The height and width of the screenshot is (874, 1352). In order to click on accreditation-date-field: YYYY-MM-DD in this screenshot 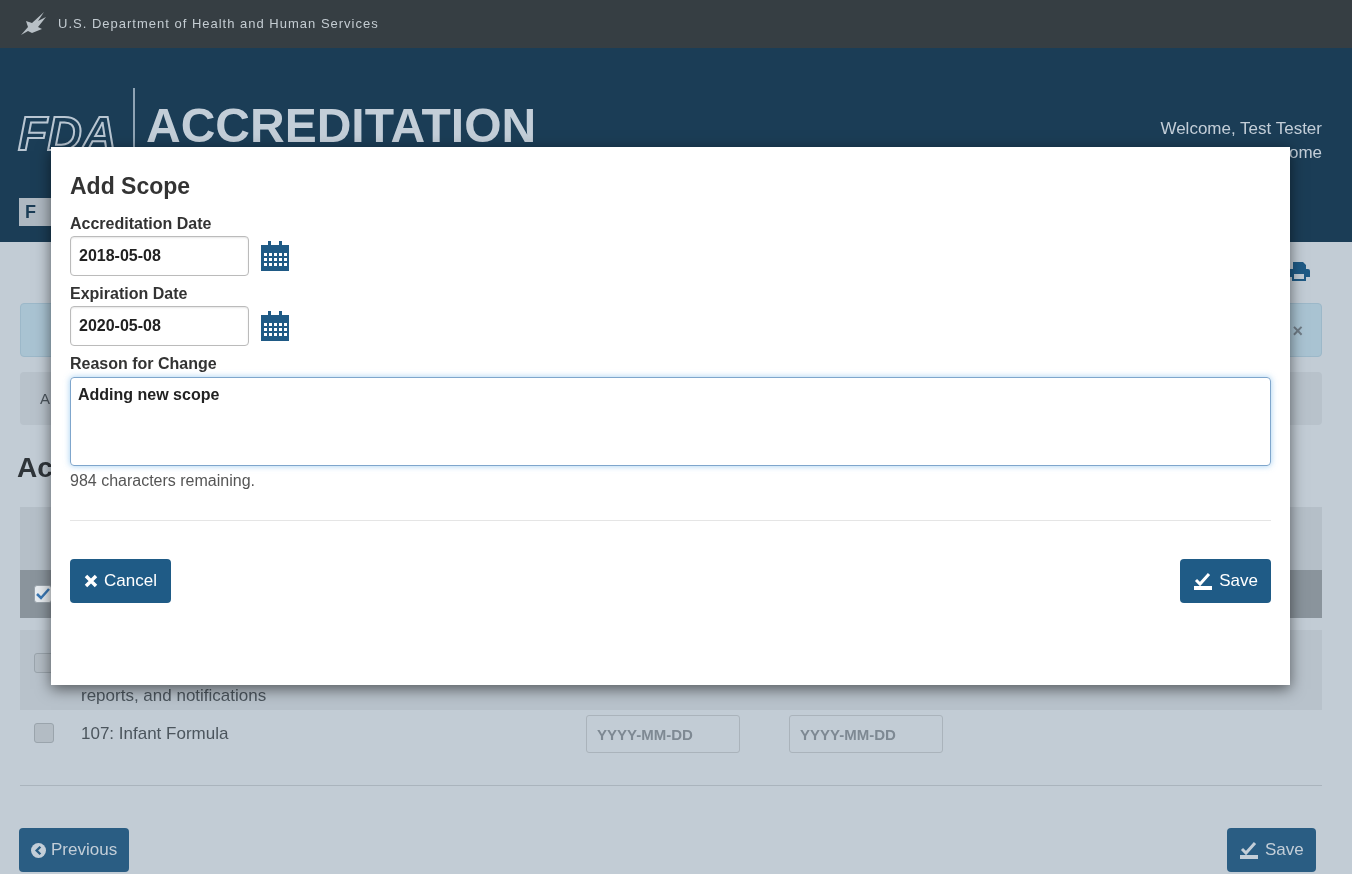, I will do `click(663, 734)`.